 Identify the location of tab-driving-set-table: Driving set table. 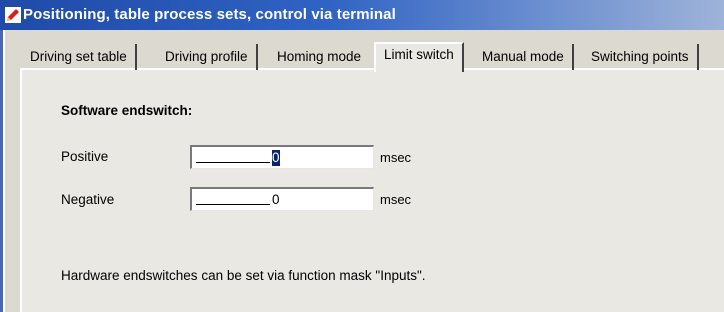
(79, 57).